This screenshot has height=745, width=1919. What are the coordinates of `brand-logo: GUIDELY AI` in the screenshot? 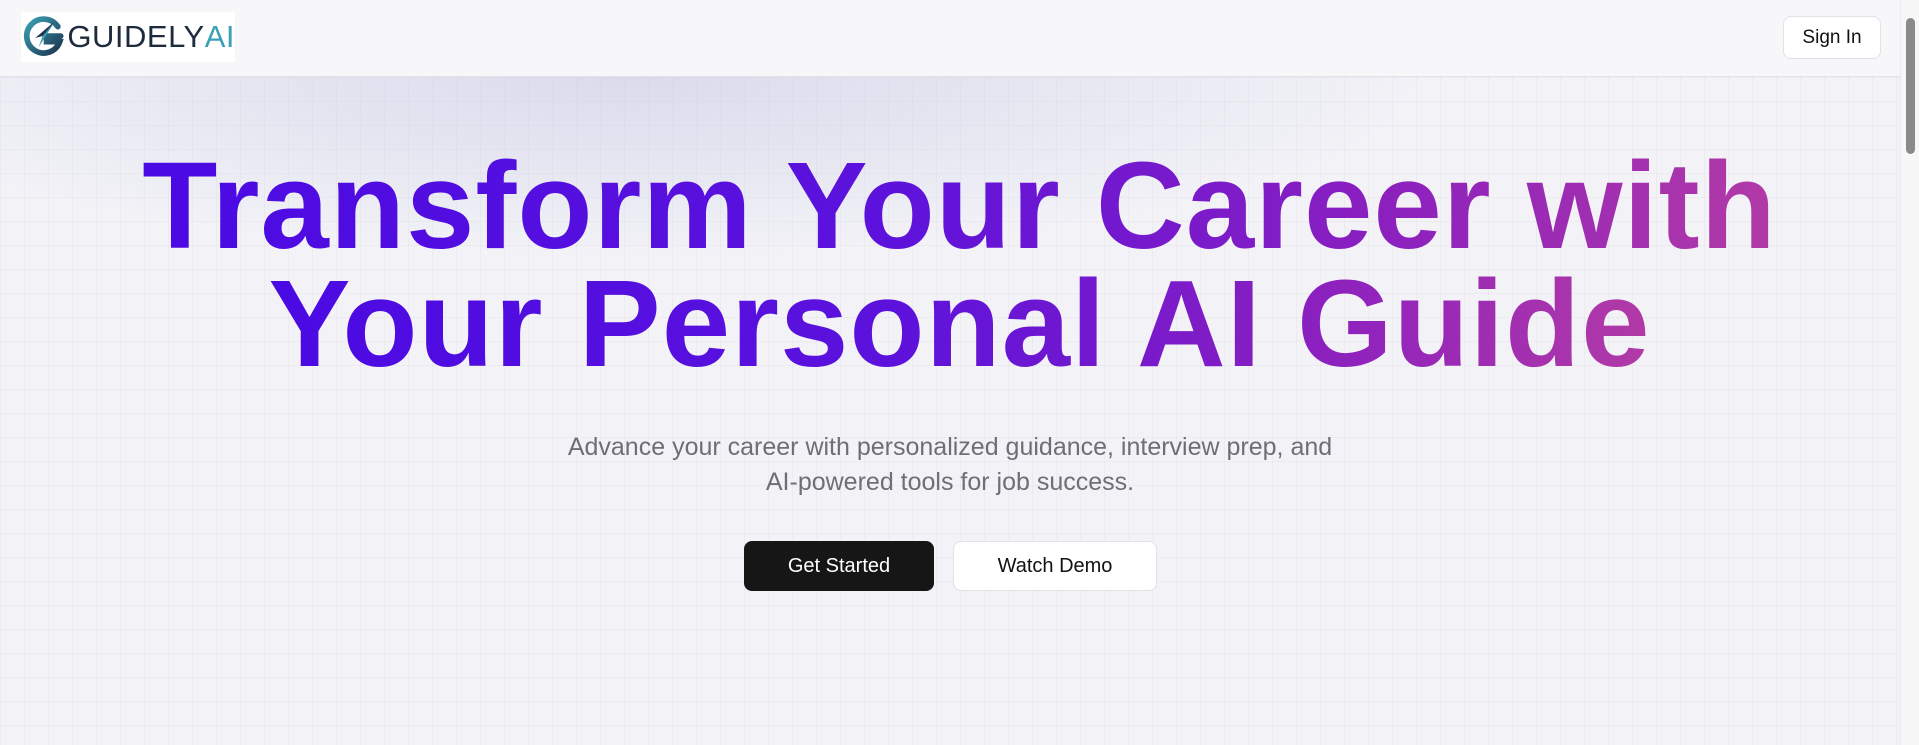 It's located at (128, 37).